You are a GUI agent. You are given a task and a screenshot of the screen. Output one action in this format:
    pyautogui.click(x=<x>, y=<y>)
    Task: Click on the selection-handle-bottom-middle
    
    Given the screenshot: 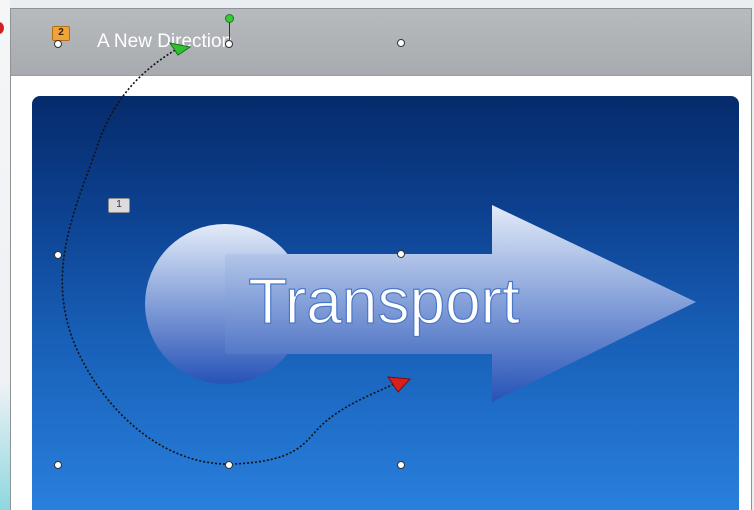 What is the action you would take?
    pyautogui.click(x=229, y=465)
    